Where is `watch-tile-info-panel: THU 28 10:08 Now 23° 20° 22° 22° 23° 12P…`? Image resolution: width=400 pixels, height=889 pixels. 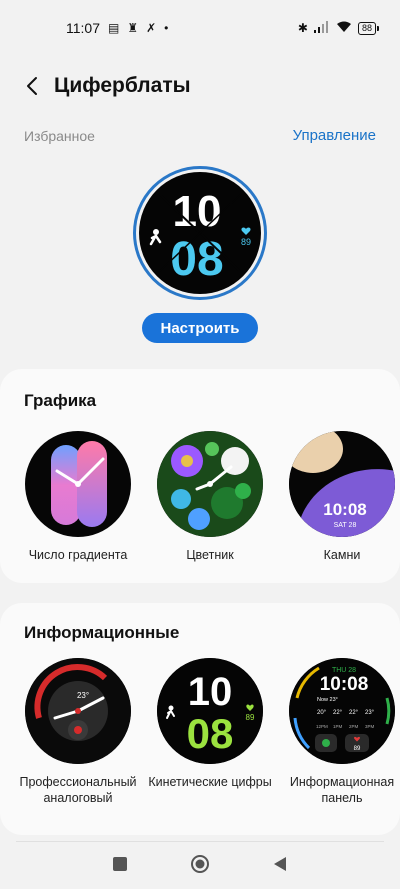 watch-tile-info-panel: THU 28 10:08 Now 23° 20° 22° 22° 23° 12P… is located at coordinates (340, 732).